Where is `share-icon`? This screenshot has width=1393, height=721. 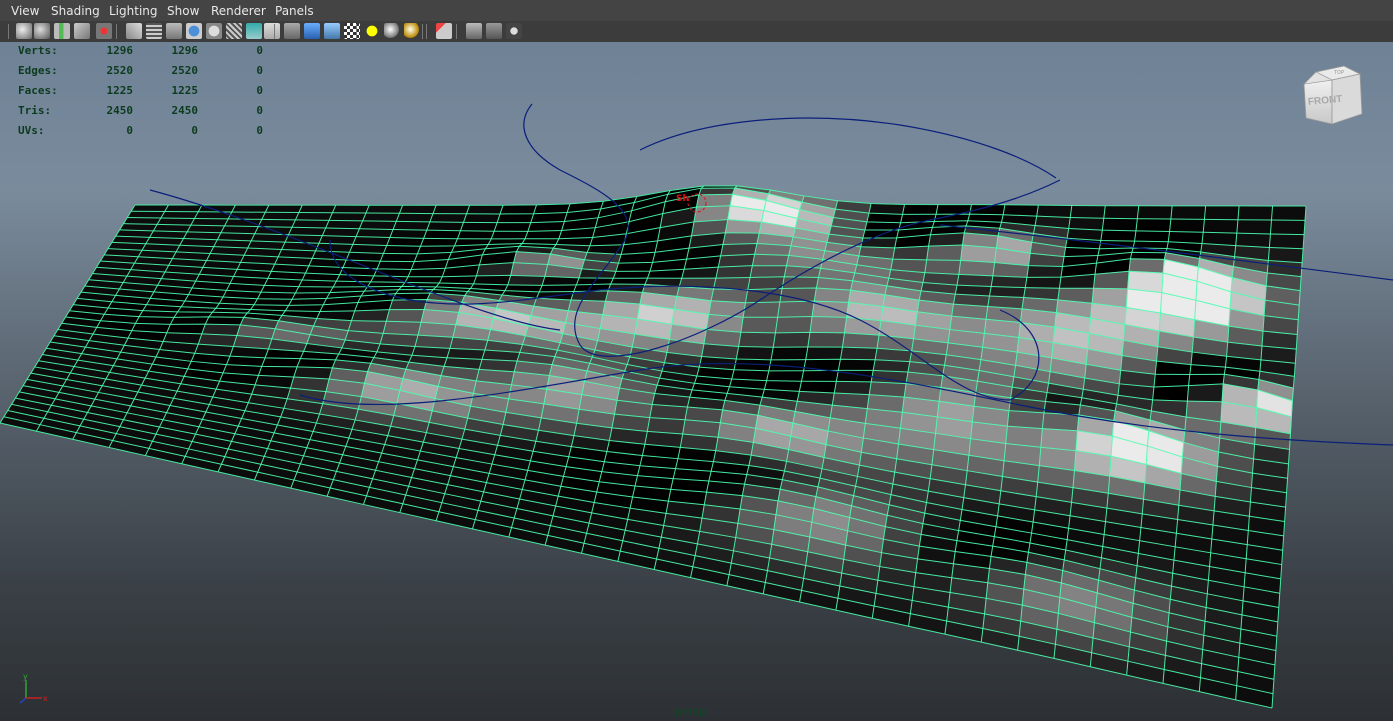 share-icon is located at coordinates (514, 31).